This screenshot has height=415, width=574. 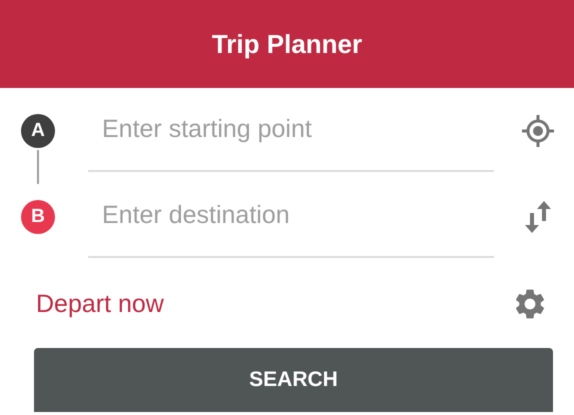 I want to click on locate-icon, so click(x=538, y=131).